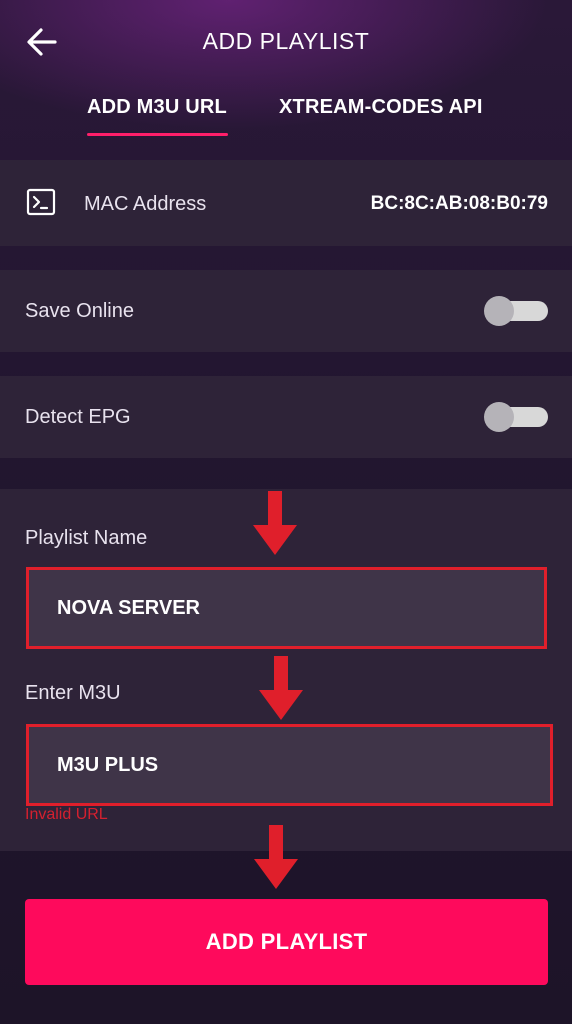 The width and height of the screenshot is (572, 1024). I want to click on page-title: ADD PLAYLIST, so click(286, 41).